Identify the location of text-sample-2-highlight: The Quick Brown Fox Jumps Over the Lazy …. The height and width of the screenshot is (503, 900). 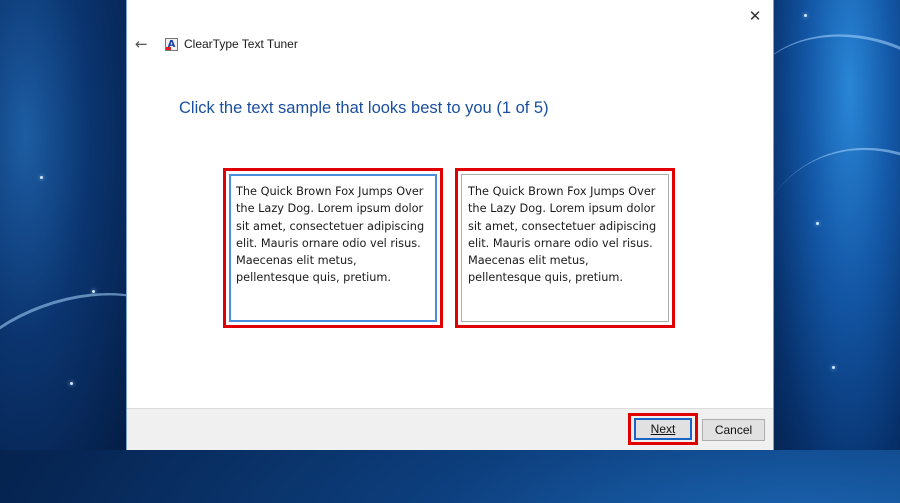
(565, 248).